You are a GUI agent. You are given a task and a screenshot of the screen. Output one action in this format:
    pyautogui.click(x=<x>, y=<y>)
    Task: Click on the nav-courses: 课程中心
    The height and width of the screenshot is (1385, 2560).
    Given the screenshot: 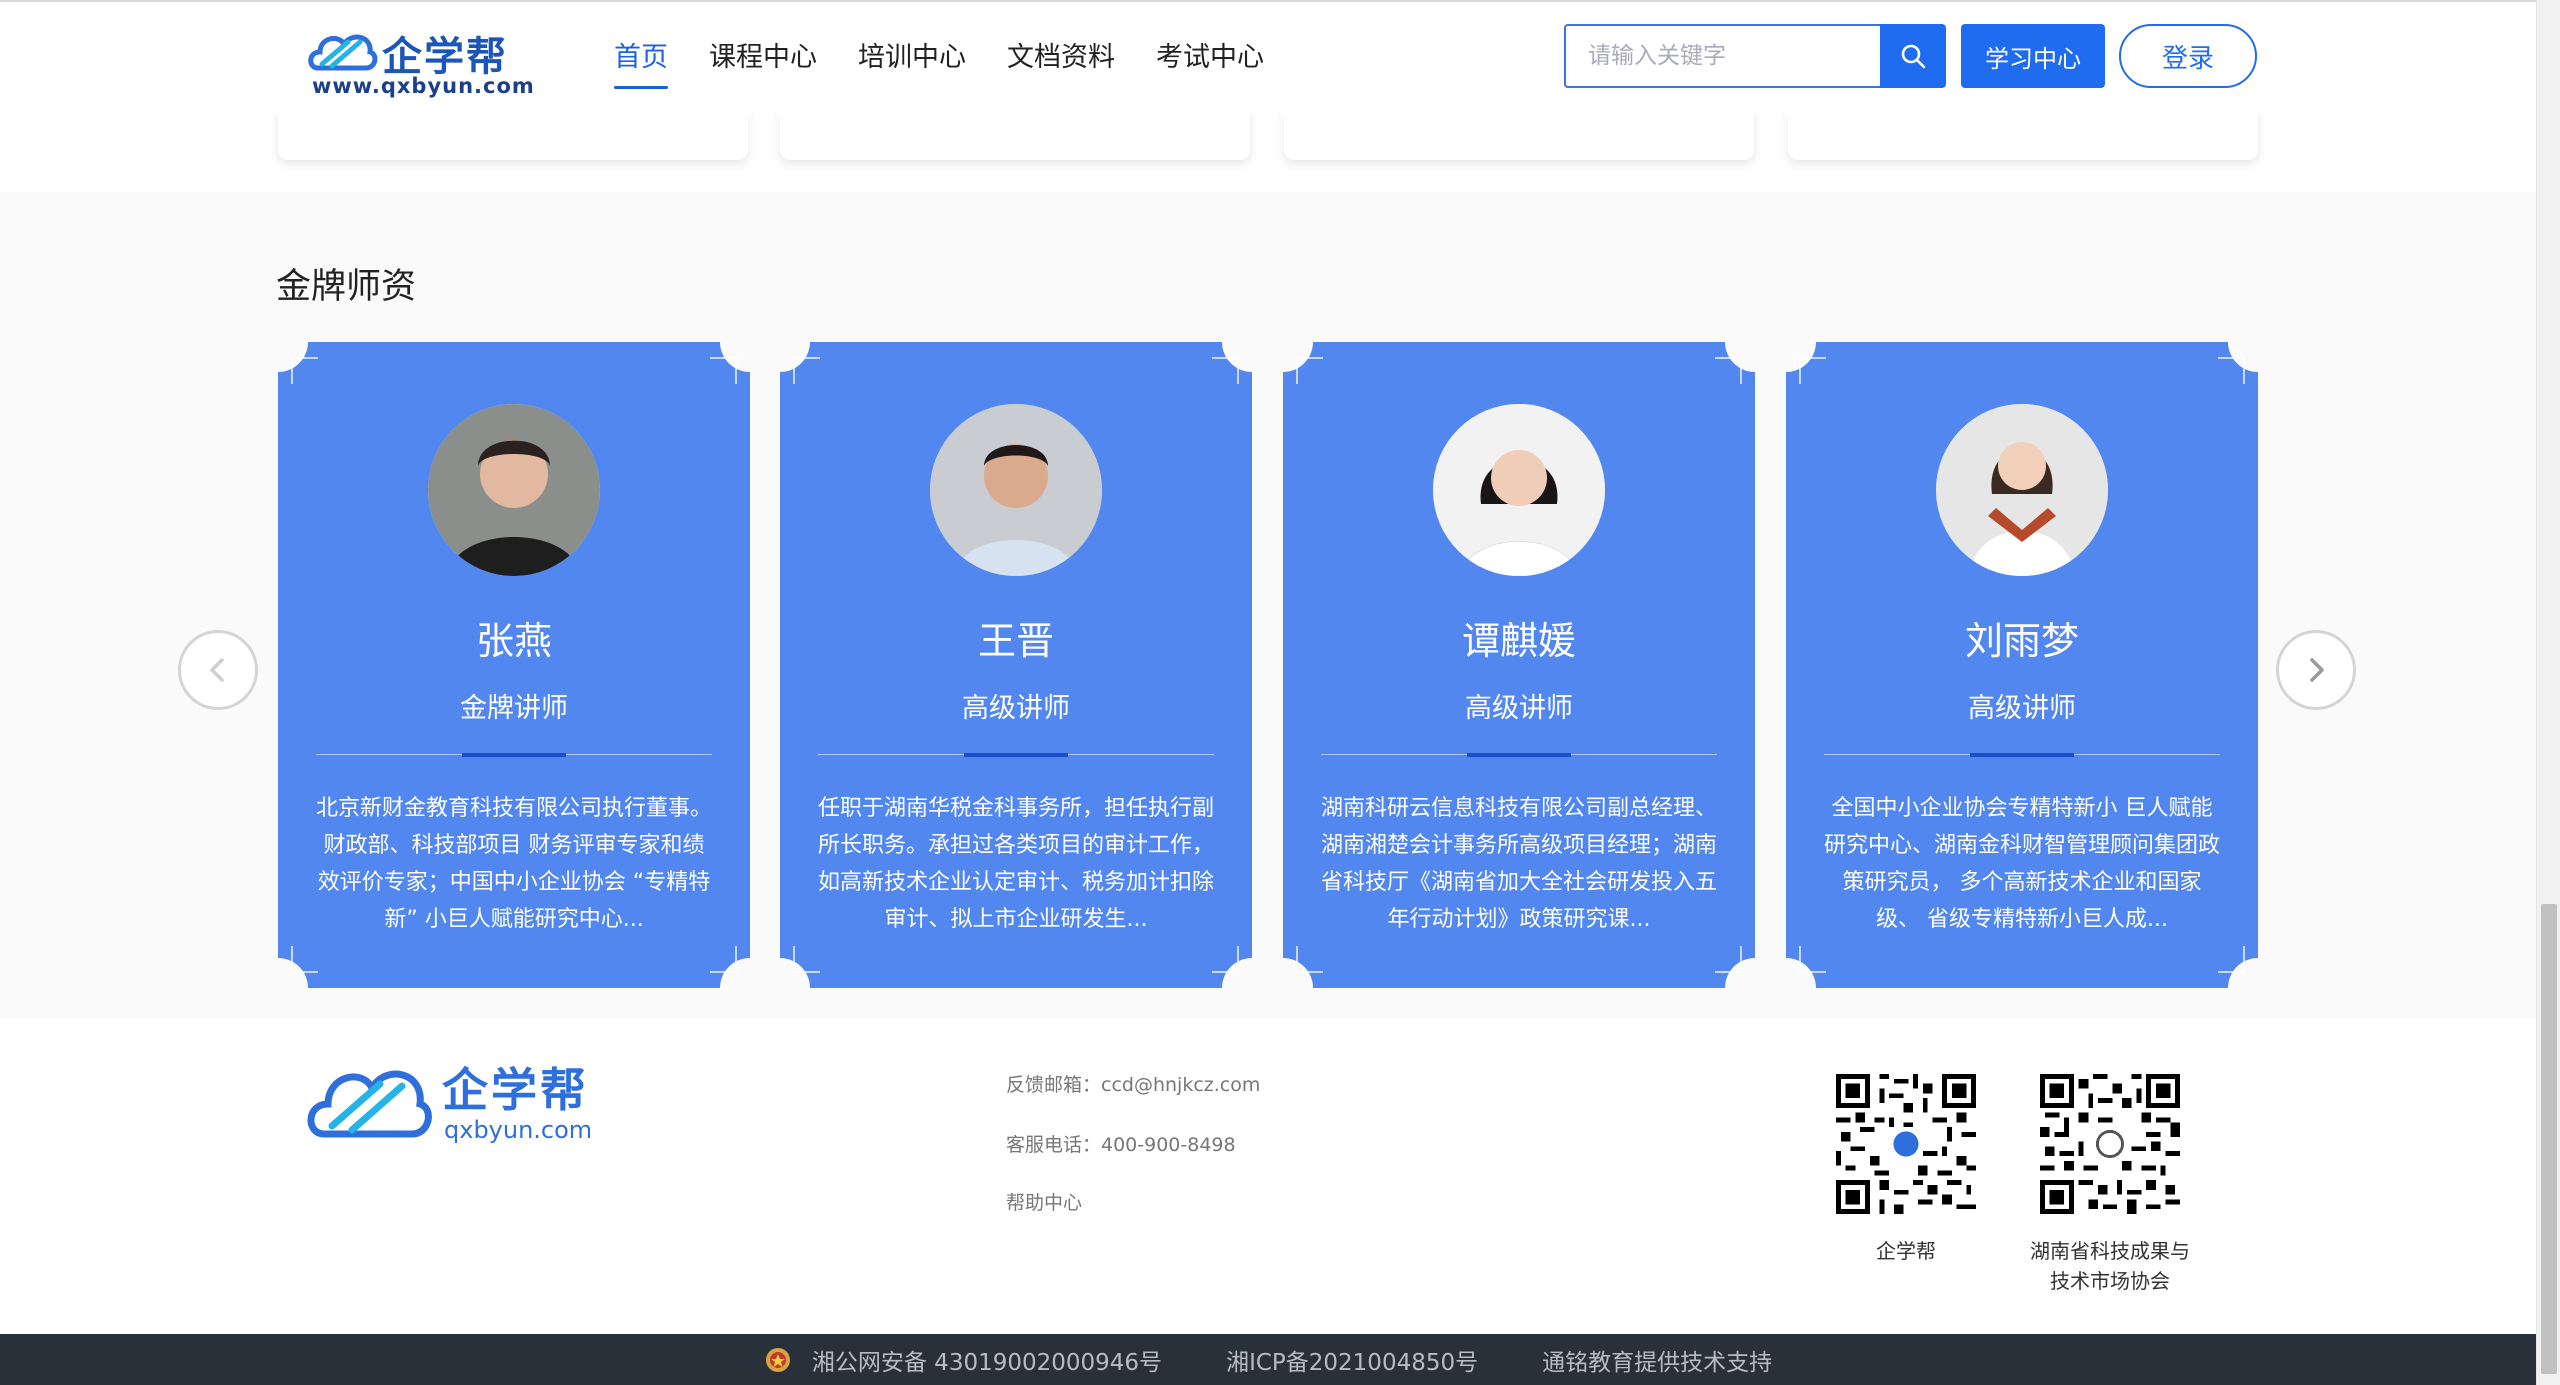 What is the action you would take?
    pyautogui.click(x=763, y=58)
    